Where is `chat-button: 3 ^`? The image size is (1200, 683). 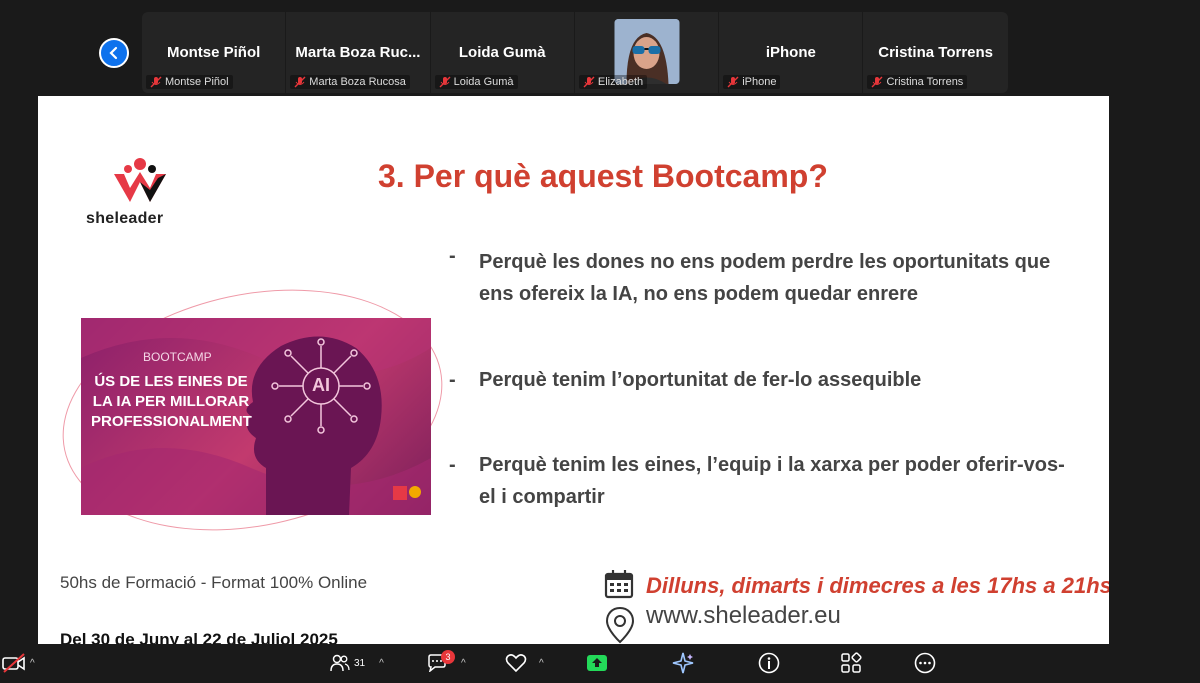
chat-button: 3 ^ is located at coordinates (446, 663).